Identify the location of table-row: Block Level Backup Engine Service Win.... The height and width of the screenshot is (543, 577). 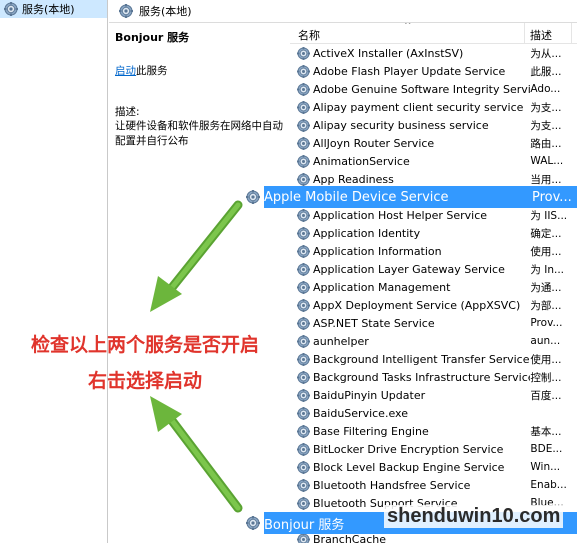
(433, 467).